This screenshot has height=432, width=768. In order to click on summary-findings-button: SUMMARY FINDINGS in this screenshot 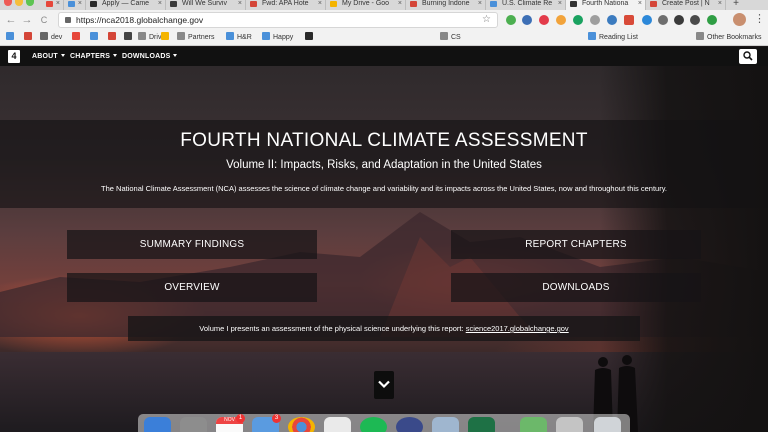, I will do `click(192, 244)`.